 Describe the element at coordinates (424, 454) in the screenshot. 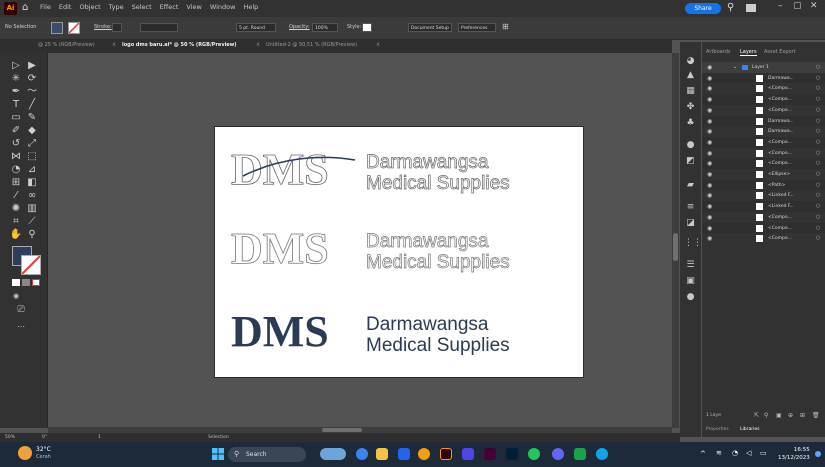

I see `chrome-icon` at that location.